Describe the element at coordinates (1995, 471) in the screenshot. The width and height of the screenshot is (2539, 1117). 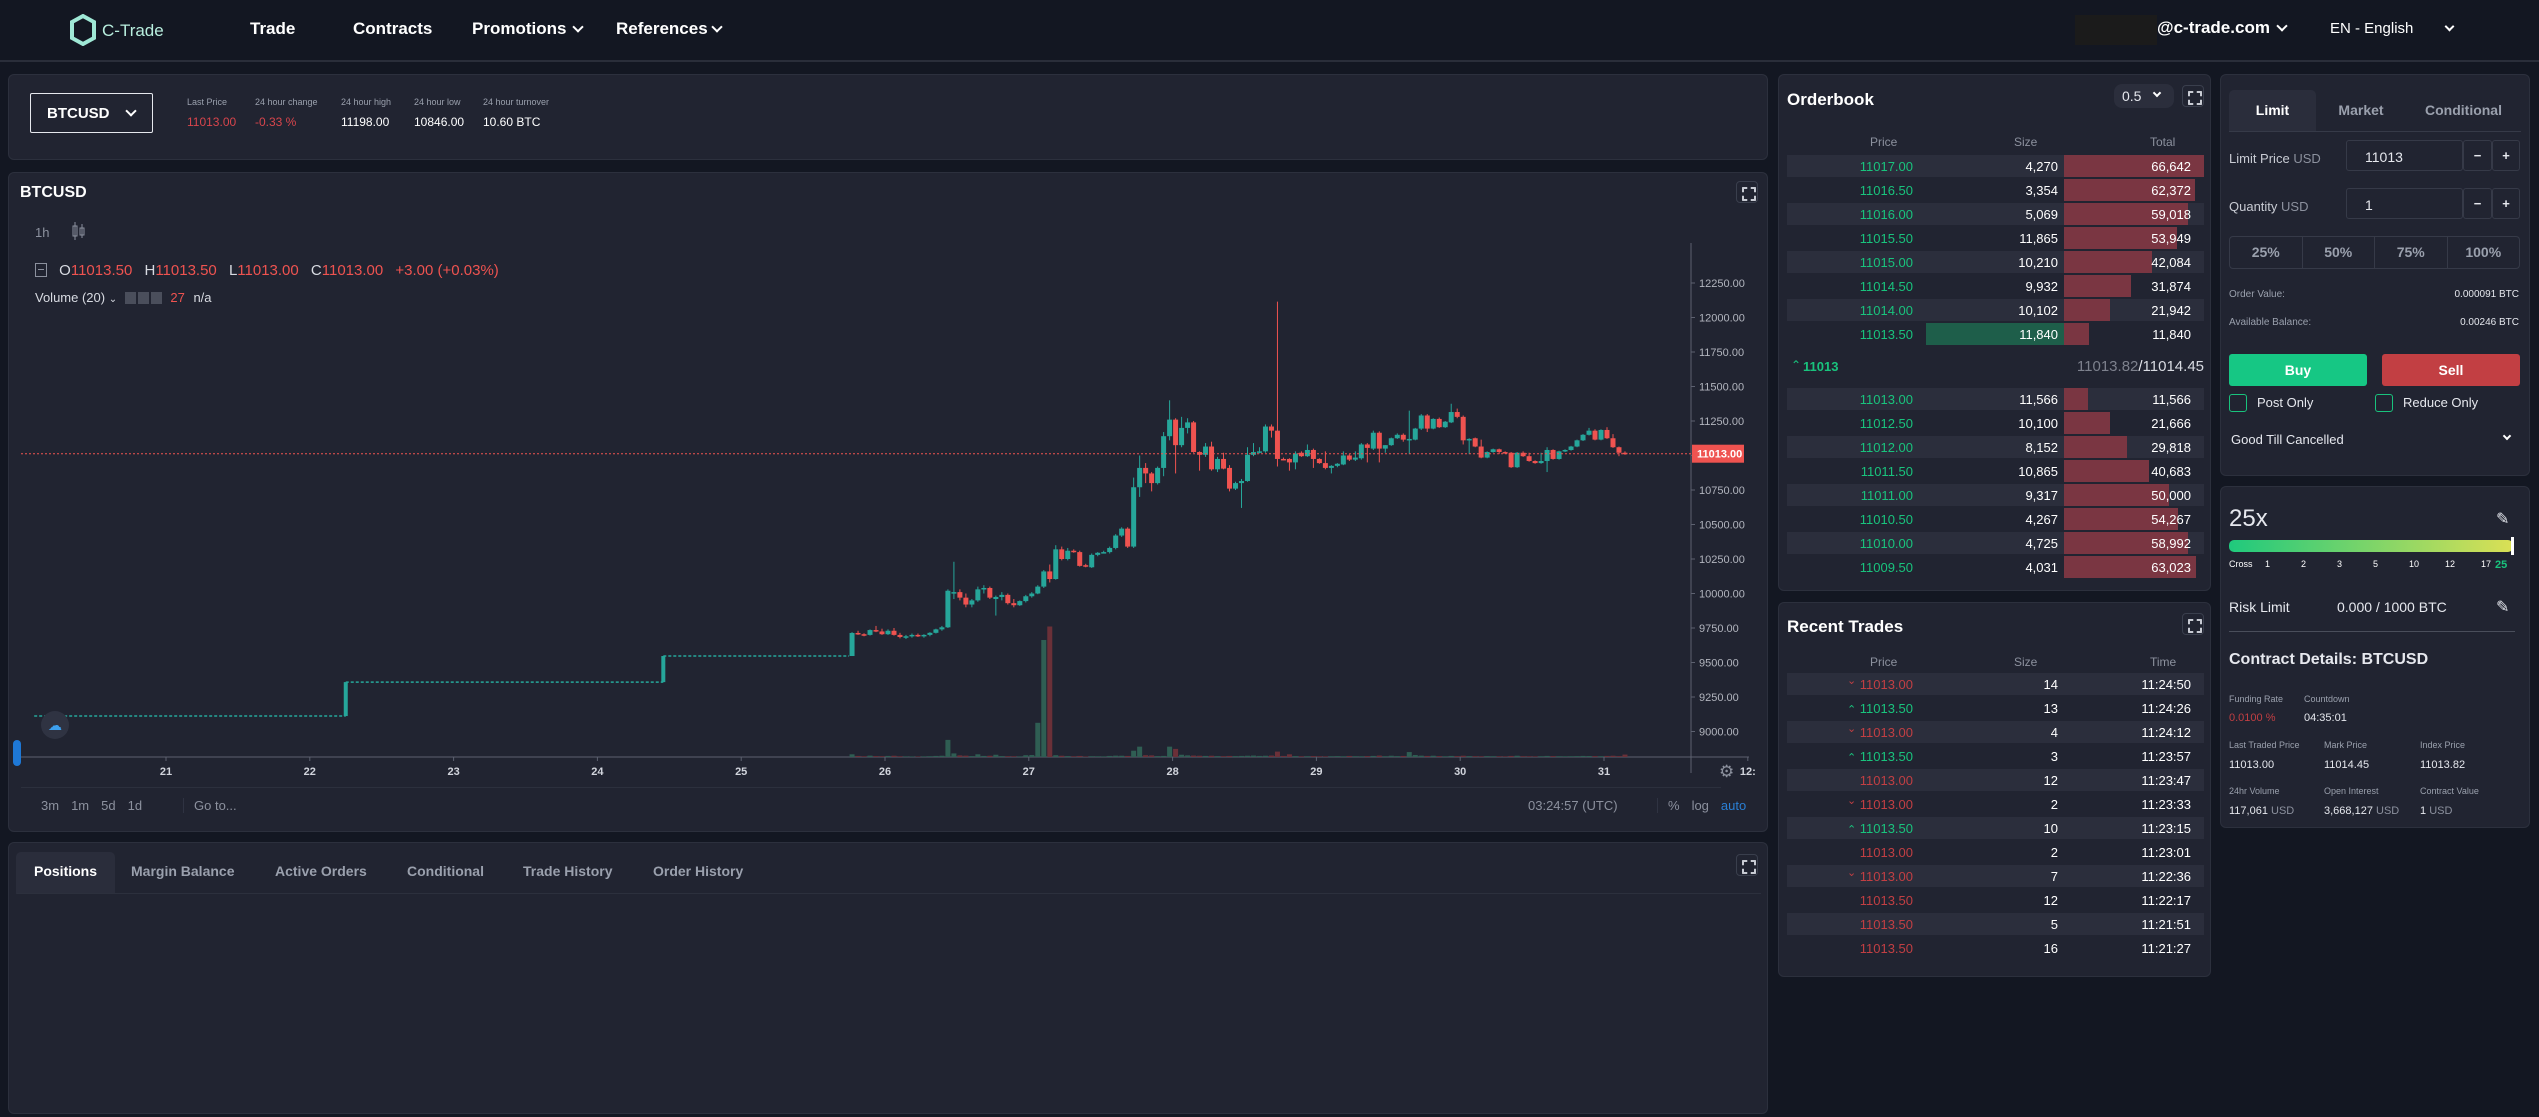
I see `orderbook-row: 11011.50 10,865 40,683` at that location.